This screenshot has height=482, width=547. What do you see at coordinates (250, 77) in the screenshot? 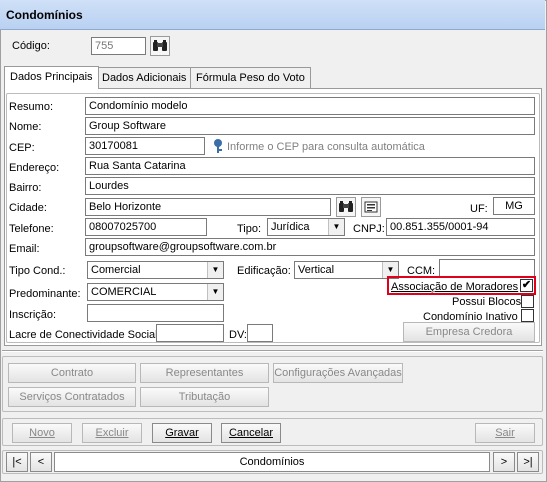
I see `tab-formula-peso-voto: Fórmula Peso do Voto` at bounding box center [250, 77].